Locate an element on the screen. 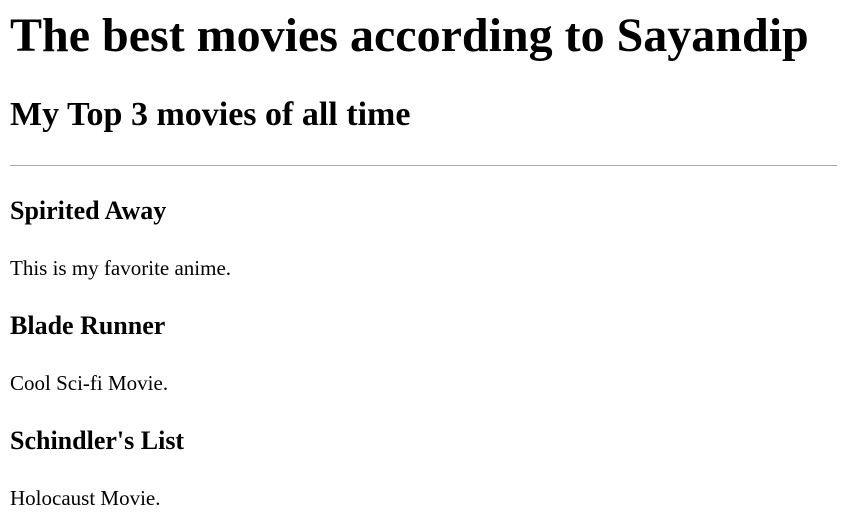  divider is located at coordinates (423, 165).